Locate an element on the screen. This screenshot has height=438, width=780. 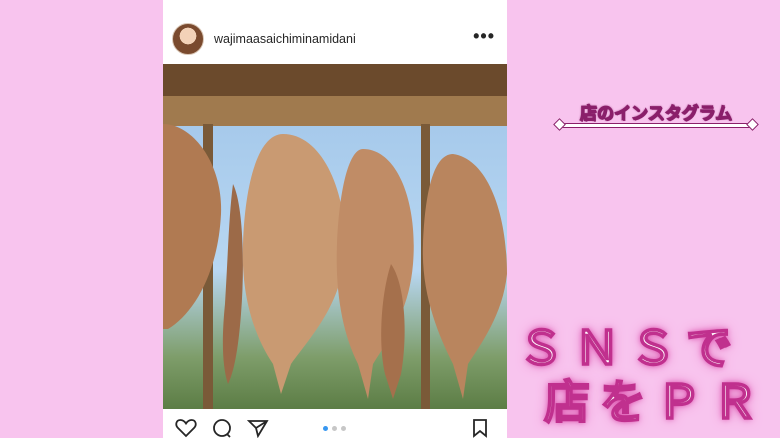
wood-beam is located at coordinates (335, 111).